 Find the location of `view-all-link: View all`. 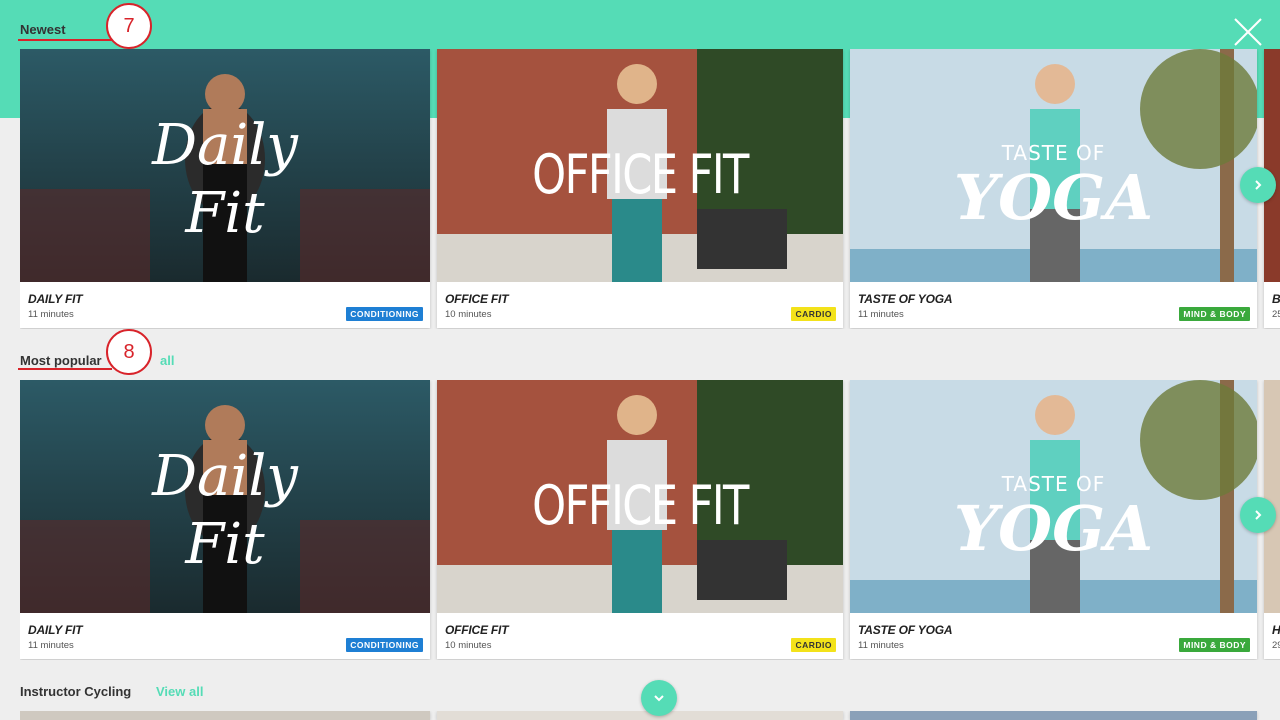

view-all-link: View all is located at coordinates (179, 691).